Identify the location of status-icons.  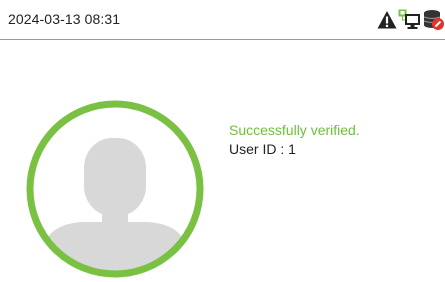
(411, 20).